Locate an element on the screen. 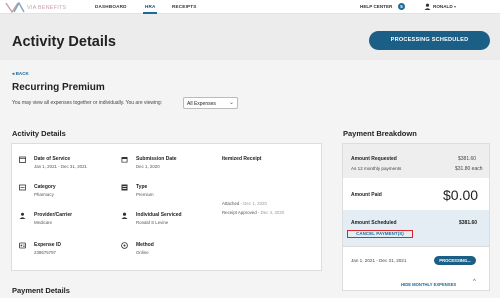  expense-view-select: All Expenses ⌄ is located at coordinates (210, 103).